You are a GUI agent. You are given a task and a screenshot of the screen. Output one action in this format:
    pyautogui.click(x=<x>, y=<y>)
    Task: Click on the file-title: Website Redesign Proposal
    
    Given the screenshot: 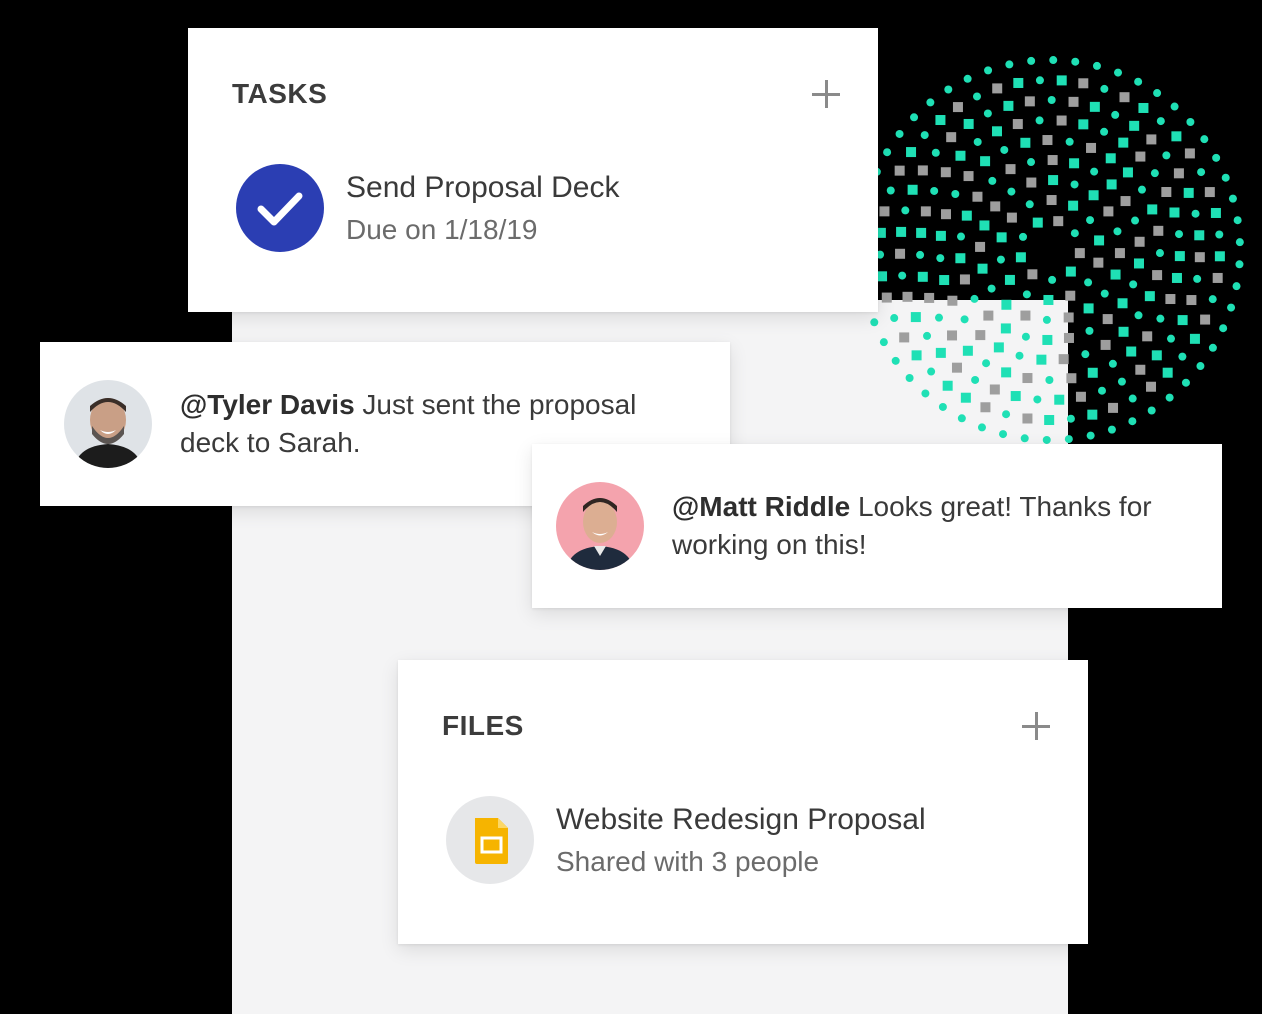 What is the action you would take?
    pyautogui.click(x=741, y=820)
    